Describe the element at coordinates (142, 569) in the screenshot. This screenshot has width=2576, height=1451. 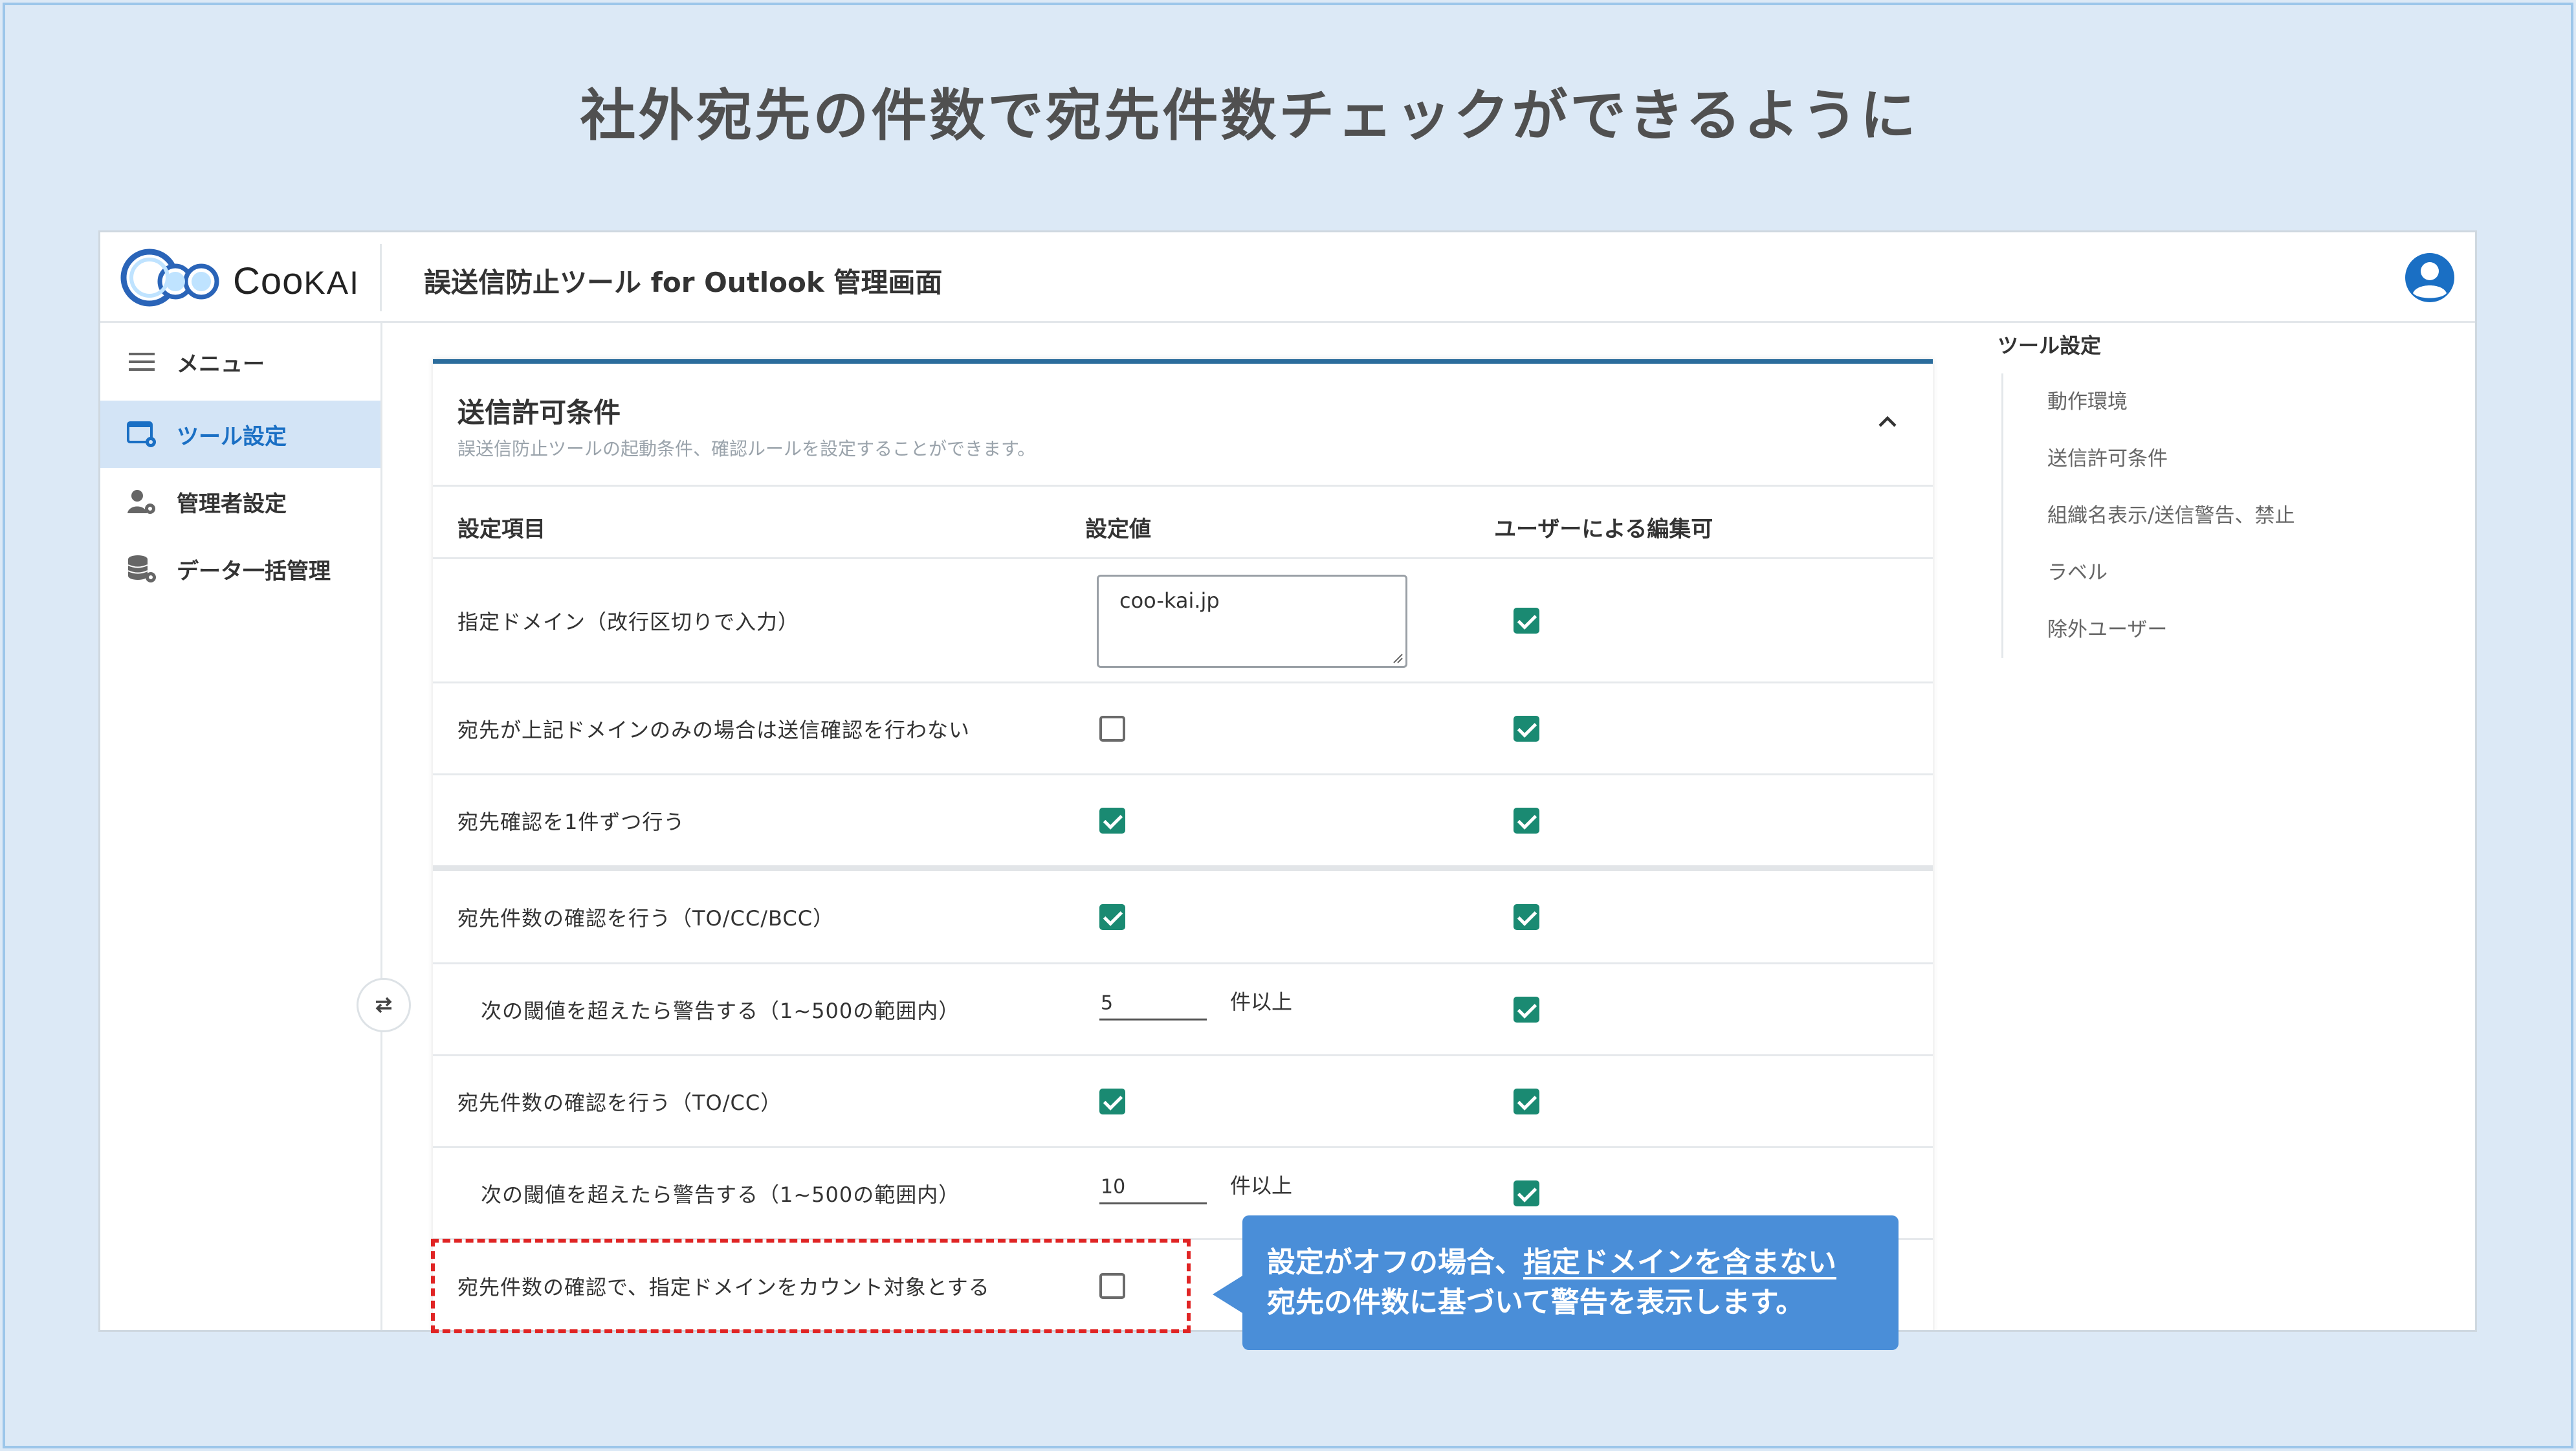
I see `database-settings-icon` at that location.